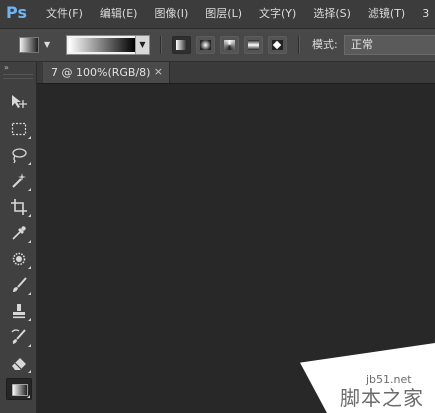  I want to click on document-tab-bar: 7 @ 100%(RGB/8) ×, so click(236, 73).